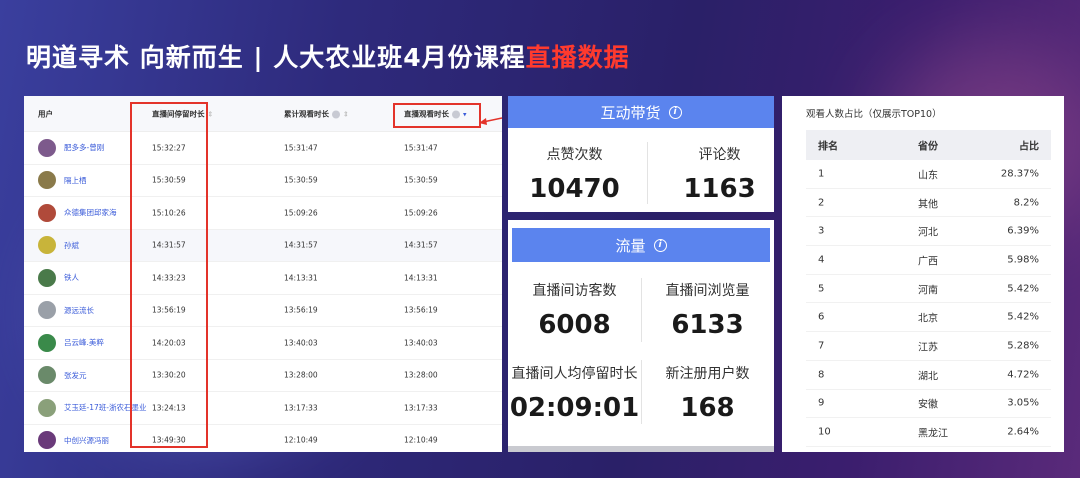  Describe the element at coordinates (928, 348) in the screenshot. I see `province-cell: 江苏` at that location.